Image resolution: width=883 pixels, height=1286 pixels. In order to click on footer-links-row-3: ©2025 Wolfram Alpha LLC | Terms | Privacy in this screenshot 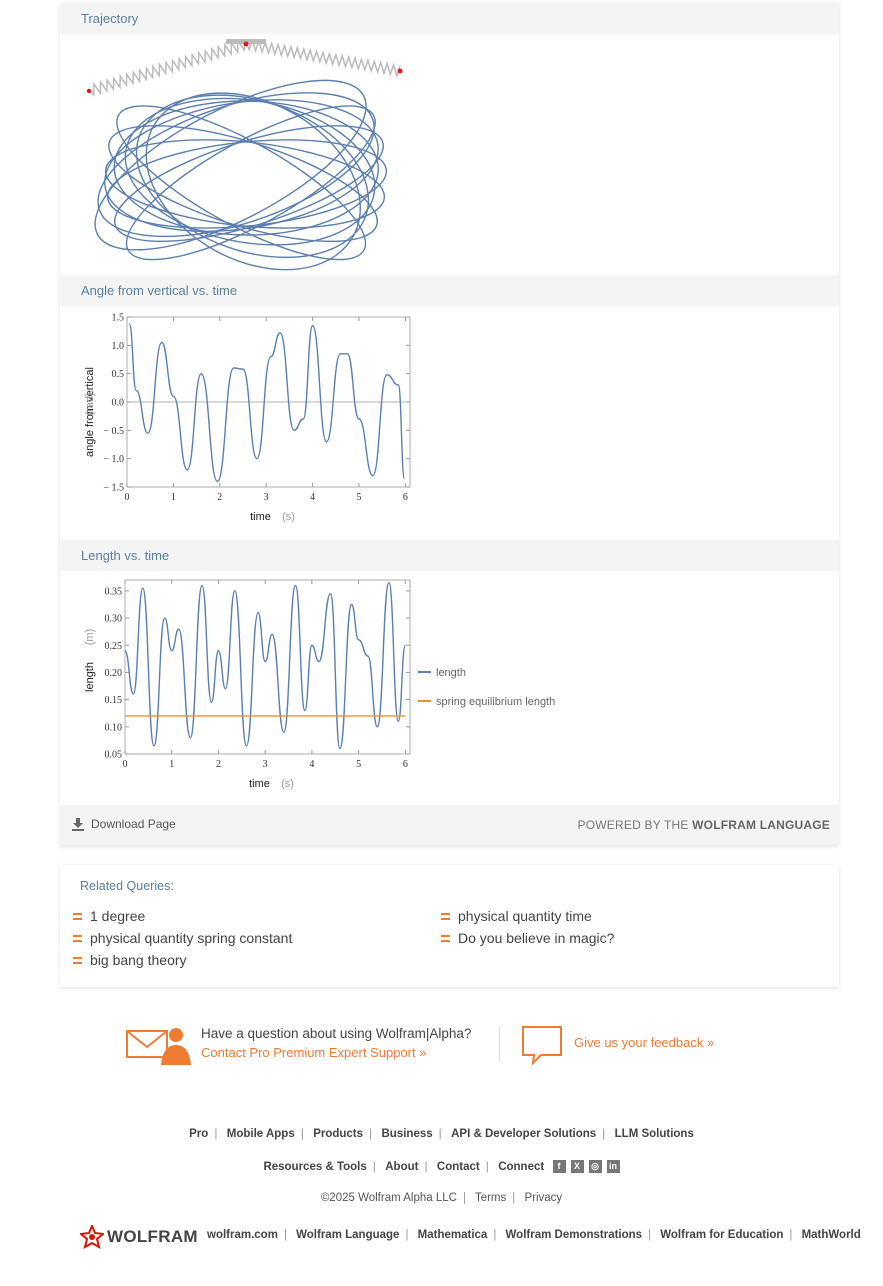, I will do `click(441, 1198)`.